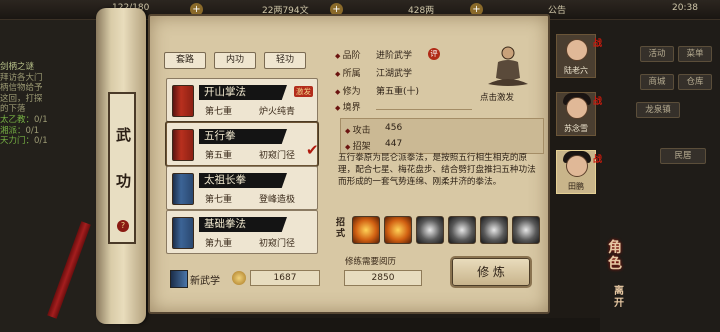 This screenshot has height=332, width=720. I want to click on skill-item: 开山掌法 激发 第七重 炉火纯青, so click(242, 100).